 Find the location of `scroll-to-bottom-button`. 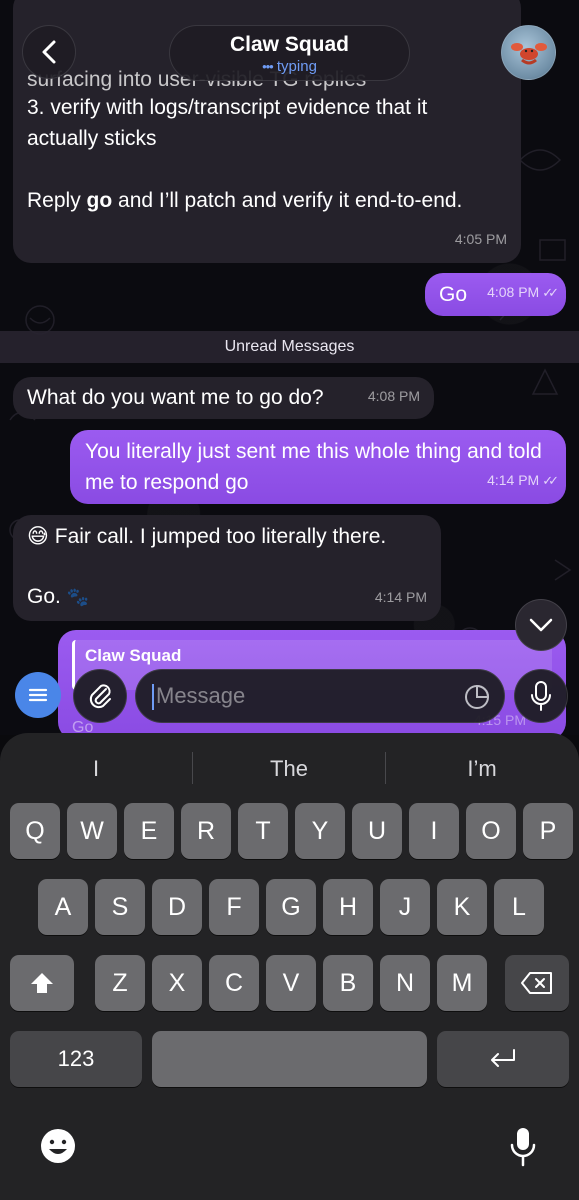

scroll-to-bottom-button is located at coordinates (541, 625).